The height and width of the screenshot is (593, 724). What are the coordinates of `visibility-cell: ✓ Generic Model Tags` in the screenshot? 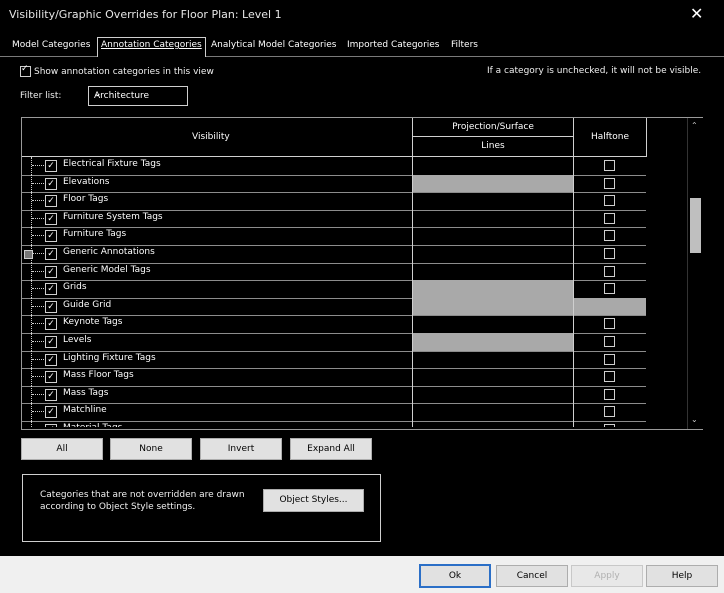 It's located at (217, 271).